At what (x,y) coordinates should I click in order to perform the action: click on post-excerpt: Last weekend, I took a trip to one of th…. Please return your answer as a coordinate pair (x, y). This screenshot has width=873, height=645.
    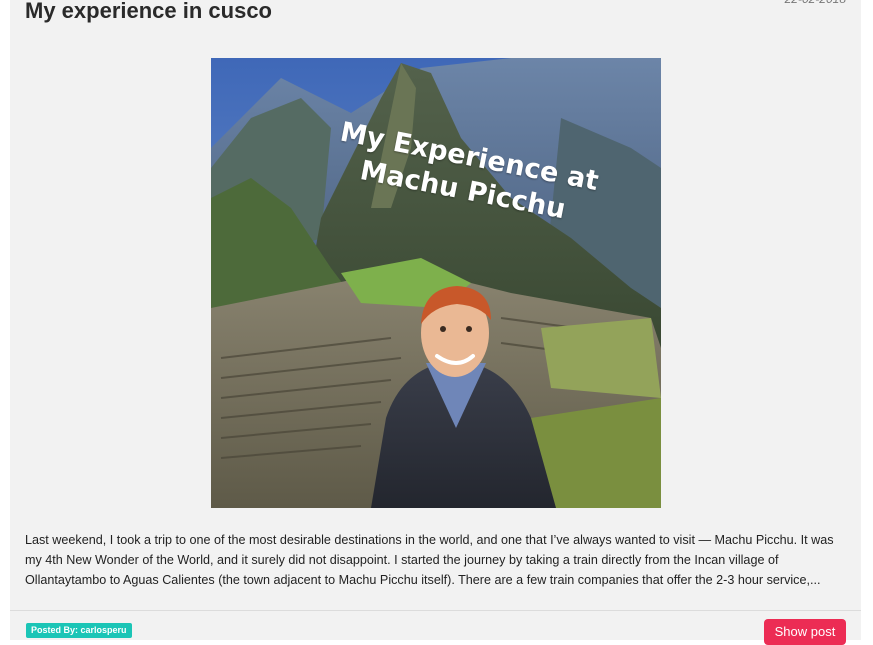
    Looking at the image, I should click on (429, 560).